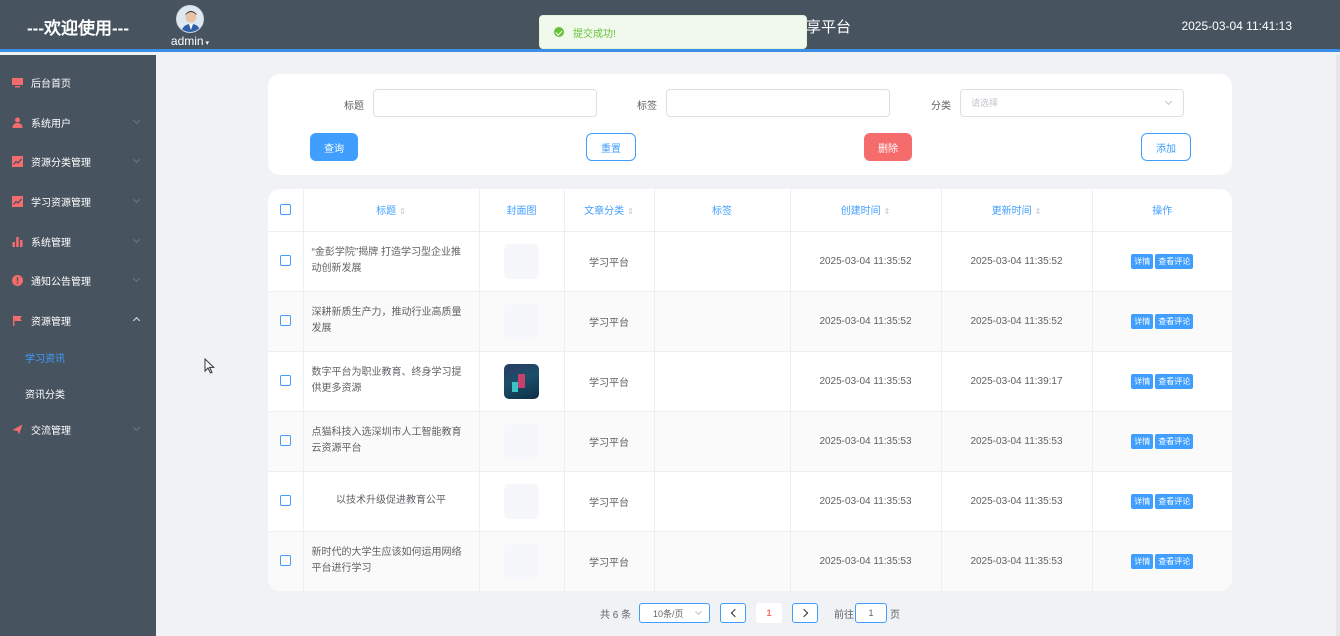 Image resolution: width=1340 pixels, height=636 pixels. I want to click on query-button: 查询, so click(334, 147).